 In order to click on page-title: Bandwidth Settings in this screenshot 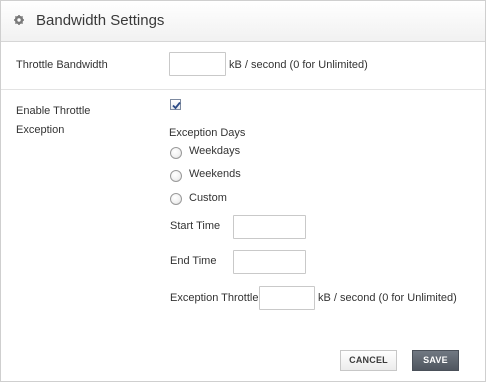, I will do `click(100, 20)`.